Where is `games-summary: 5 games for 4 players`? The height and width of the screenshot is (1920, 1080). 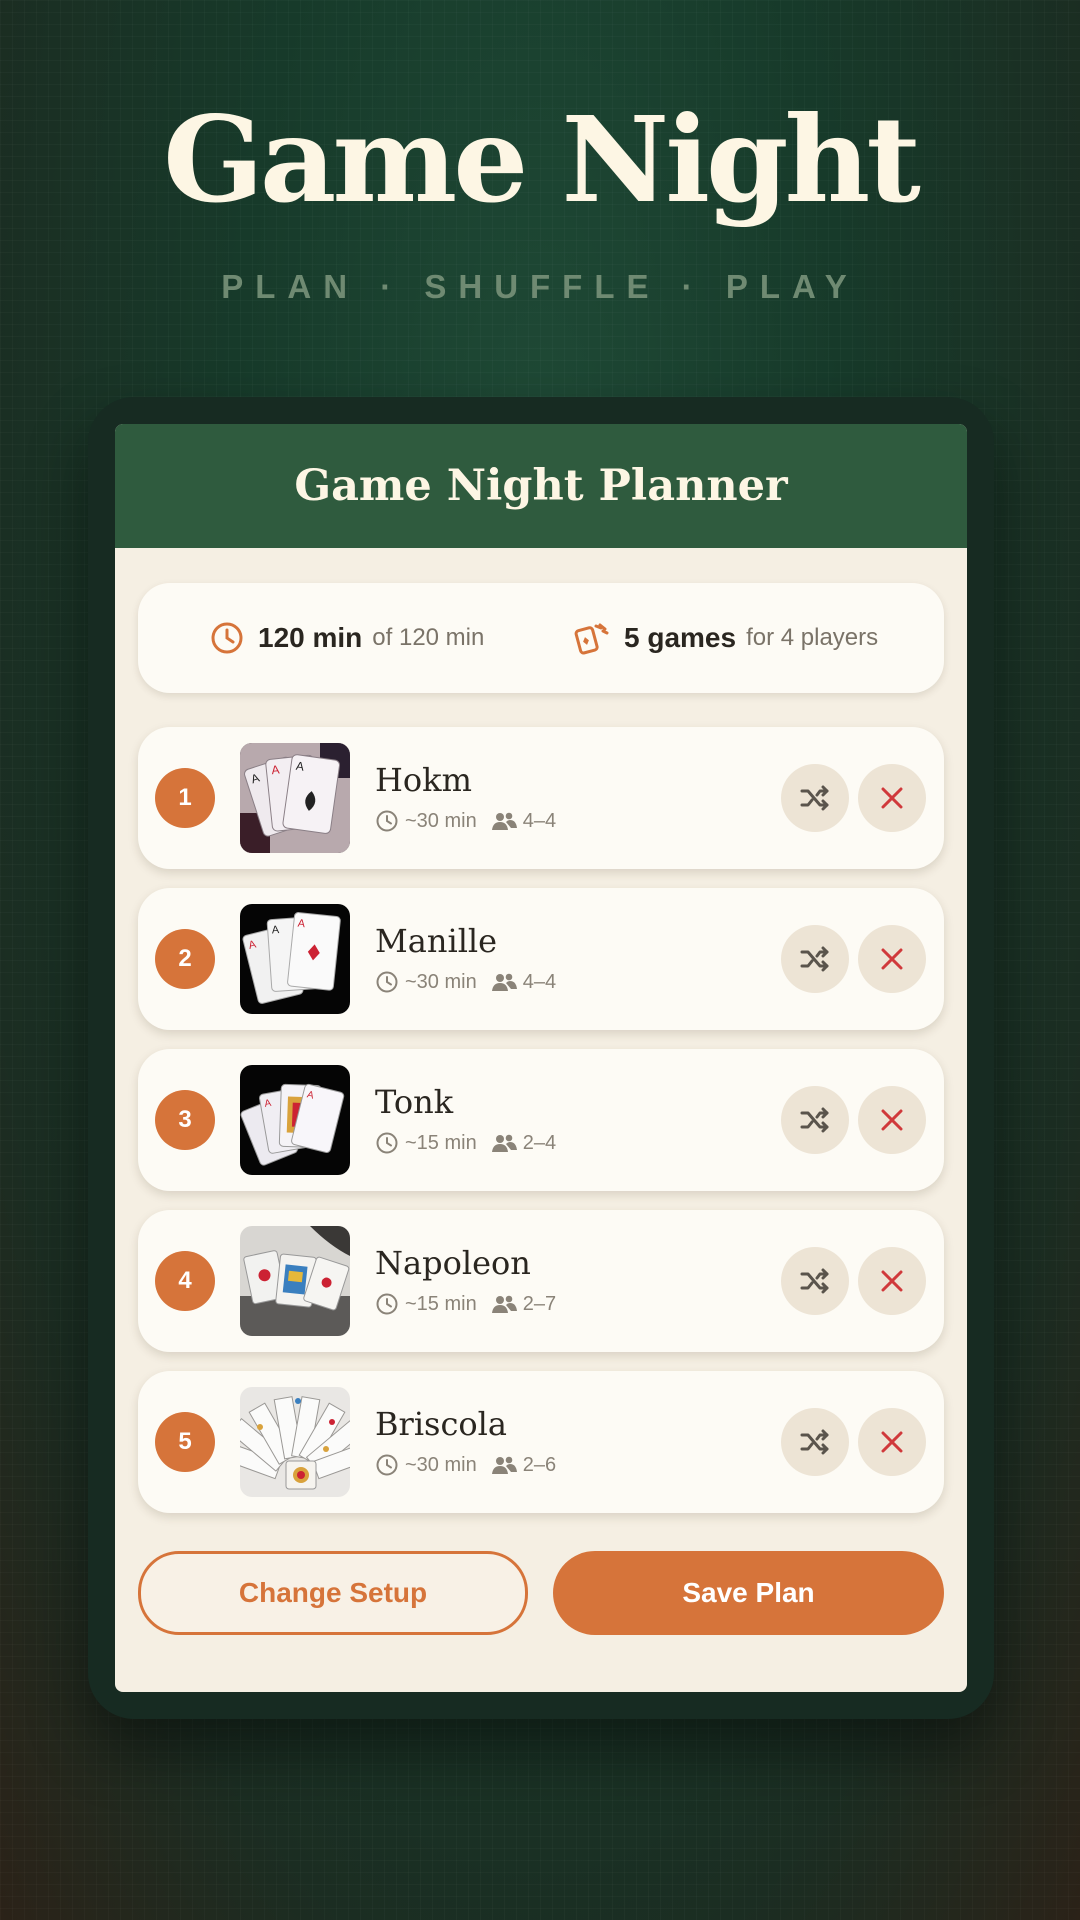 games-summary: 5 games for 4 players is located at coordinates (726, 638).